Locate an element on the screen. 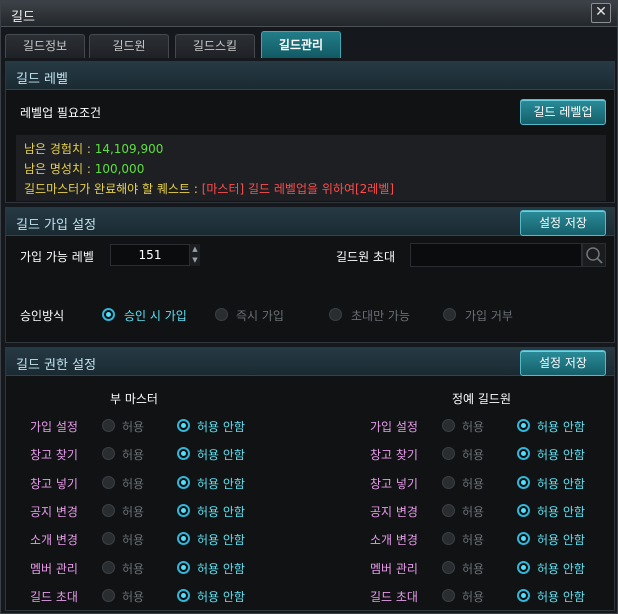 The width and height of the screenshot is (618, 614). remaining-exp: 남은 경험치 : 14,109,900 is located at coordinates (93, 148).